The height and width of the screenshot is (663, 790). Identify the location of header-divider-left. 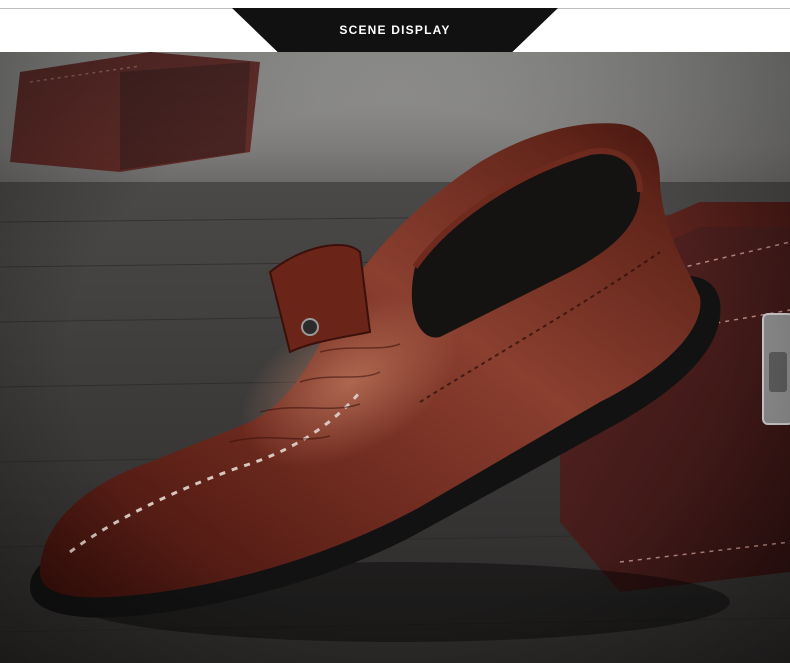
(118, 8).